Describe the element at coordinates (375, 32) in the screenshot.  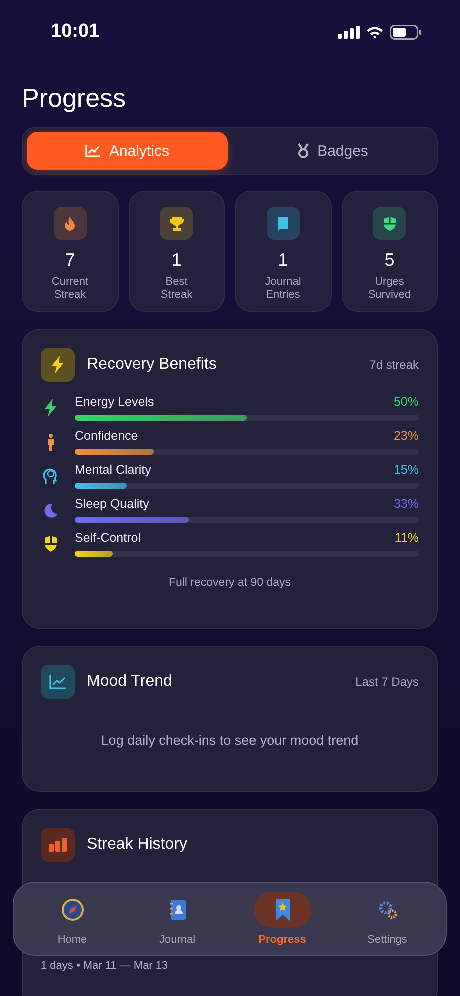
I see `wifi-icon` at that location.